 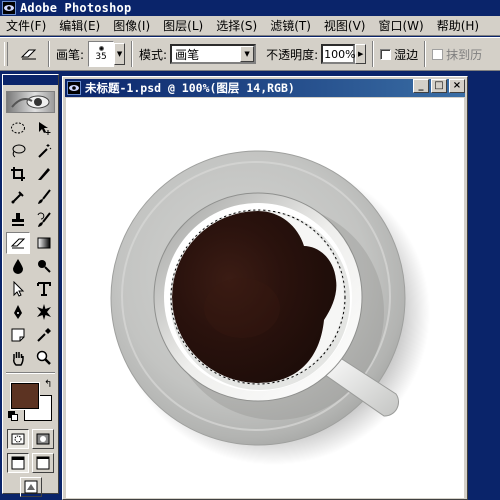 I want to click on close-button: ×, so click(x=457, y=86).